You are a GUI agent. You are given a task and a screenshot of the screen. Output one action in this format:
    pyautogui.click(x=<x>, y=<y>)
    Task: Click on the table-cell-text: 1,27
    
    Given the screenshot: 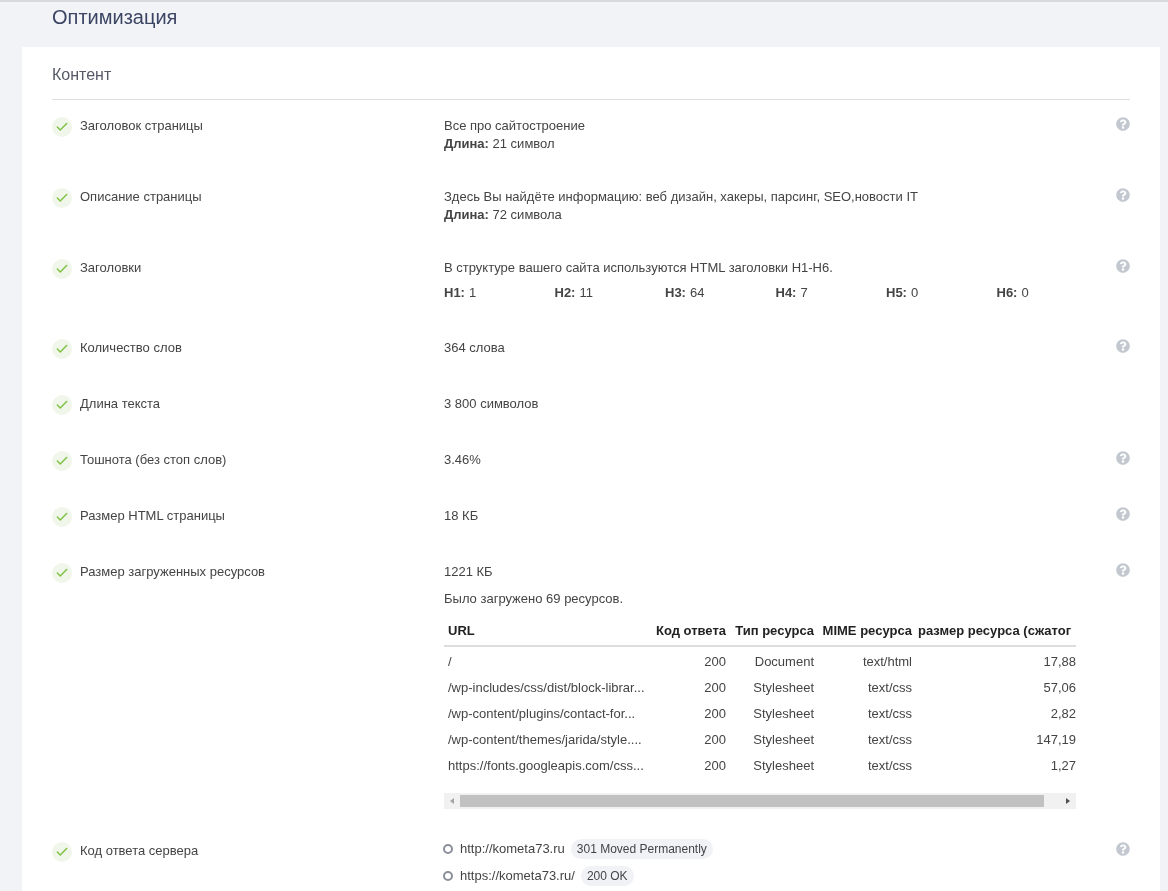 What is the action you would take?
    pyautogui.click(x=1062, y=766)
    